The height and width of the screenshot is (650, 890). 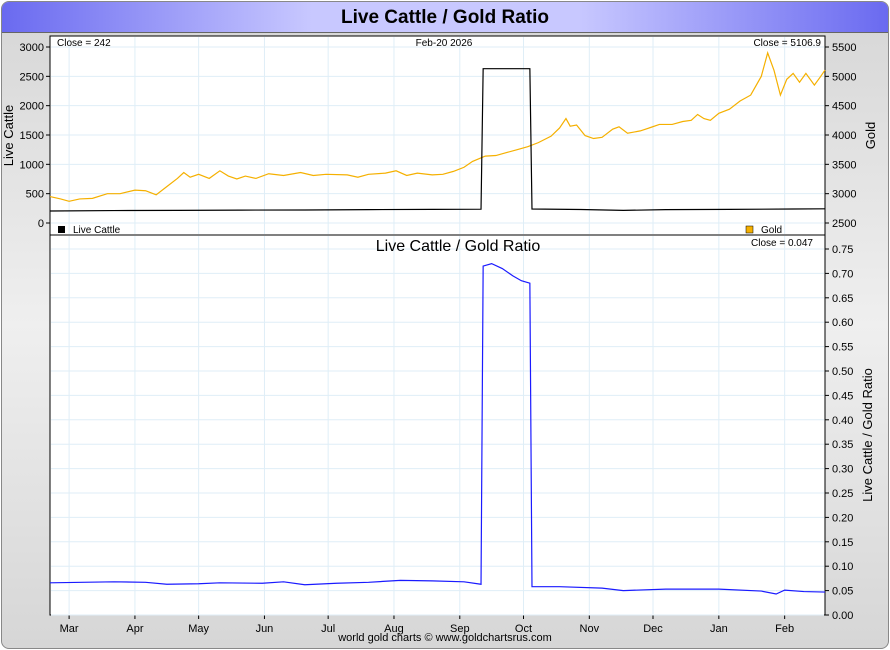 What do you see at coordinates (842, 616) in the screenshot?
I see `ratio-y-tick-label: 0.00` at bounding box center [842, 616].